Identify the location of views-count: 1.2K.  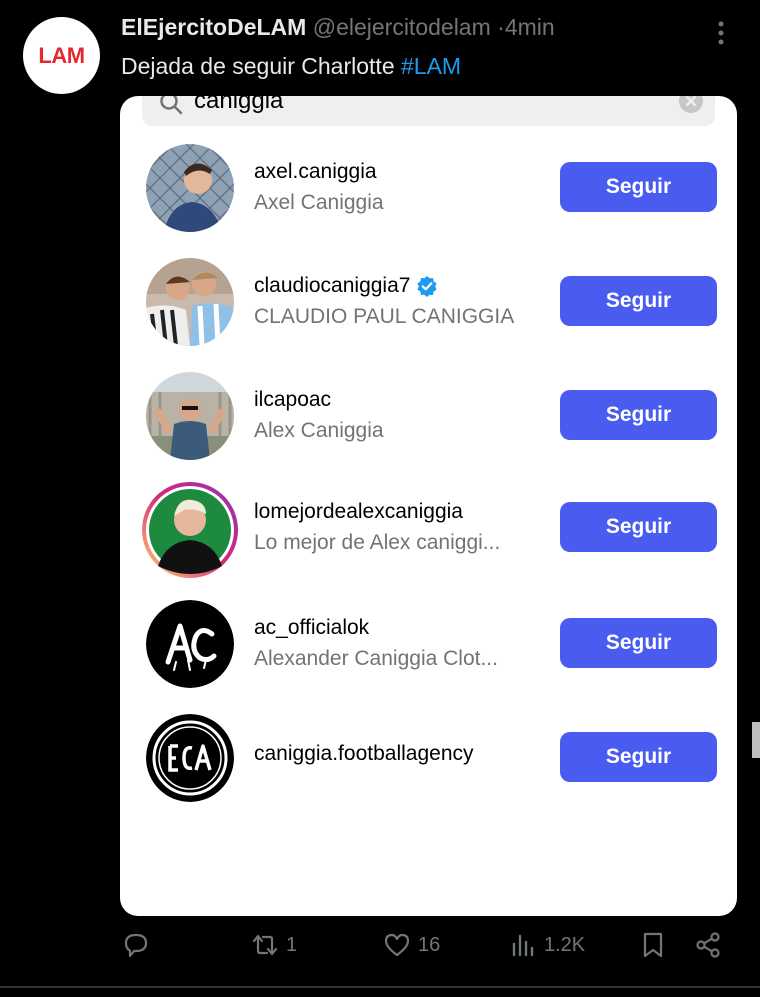
(565, 944).